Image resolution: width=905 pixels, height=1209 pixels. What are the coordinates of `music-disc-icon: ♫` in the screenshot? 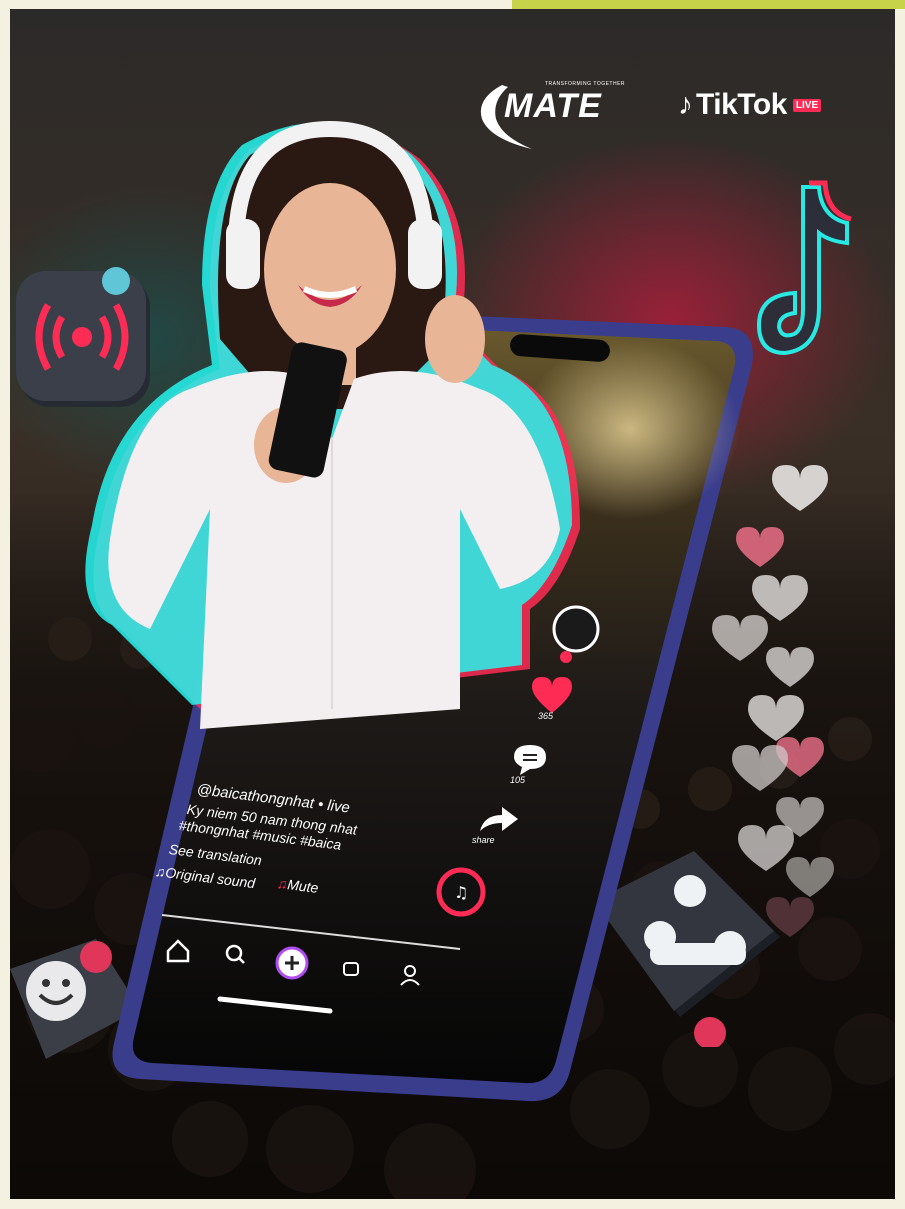 It's located at (461, 892).